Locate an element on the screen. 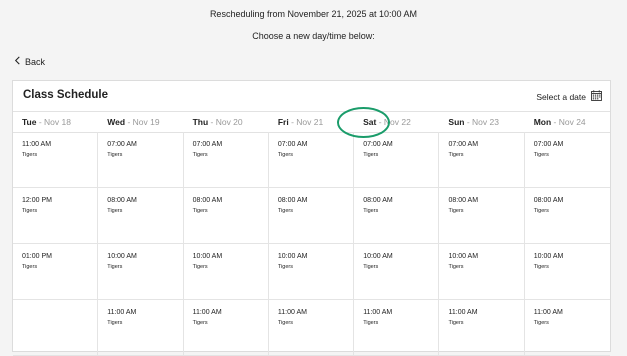 The image size is (627, 356). time-slot: 01:00 PM Tigers is located at coordinates (56, 272).